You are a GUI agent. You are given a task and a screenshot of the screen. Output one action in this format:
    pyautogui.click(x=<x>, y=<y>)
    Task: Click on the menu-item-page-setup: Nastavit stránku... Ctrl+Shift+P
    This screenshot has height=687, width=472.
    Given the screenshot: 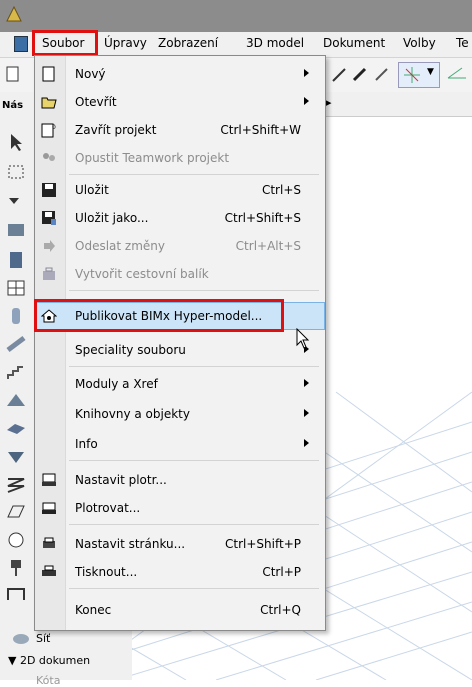 What is the action you would take?
    pyautogui.click(x=180, y=544)
    